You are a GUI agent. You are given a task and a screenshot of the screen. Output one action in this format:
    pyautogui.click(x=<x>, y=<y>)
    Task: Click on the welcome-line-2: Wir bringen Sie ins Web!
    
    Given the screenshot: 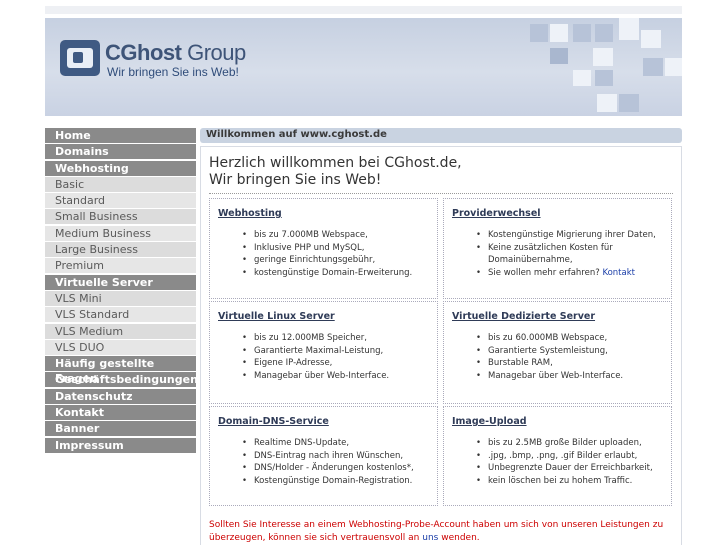 What is the action you would take?
    pyautogui.click(x=295, y=180)
    